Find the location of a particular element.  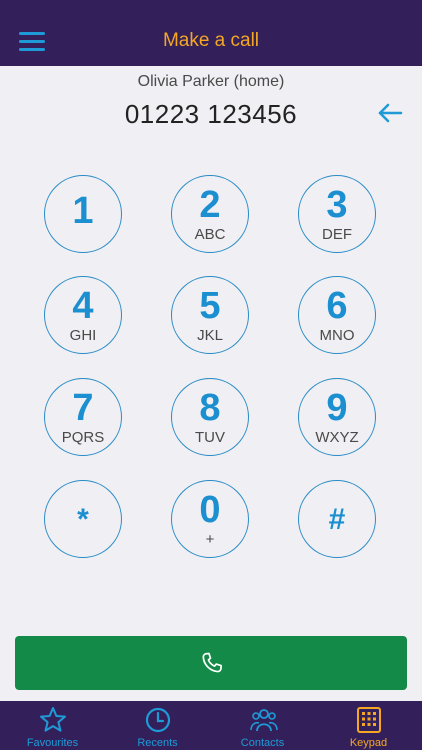

key-letters: GHI is located at coordinates (83, 335).